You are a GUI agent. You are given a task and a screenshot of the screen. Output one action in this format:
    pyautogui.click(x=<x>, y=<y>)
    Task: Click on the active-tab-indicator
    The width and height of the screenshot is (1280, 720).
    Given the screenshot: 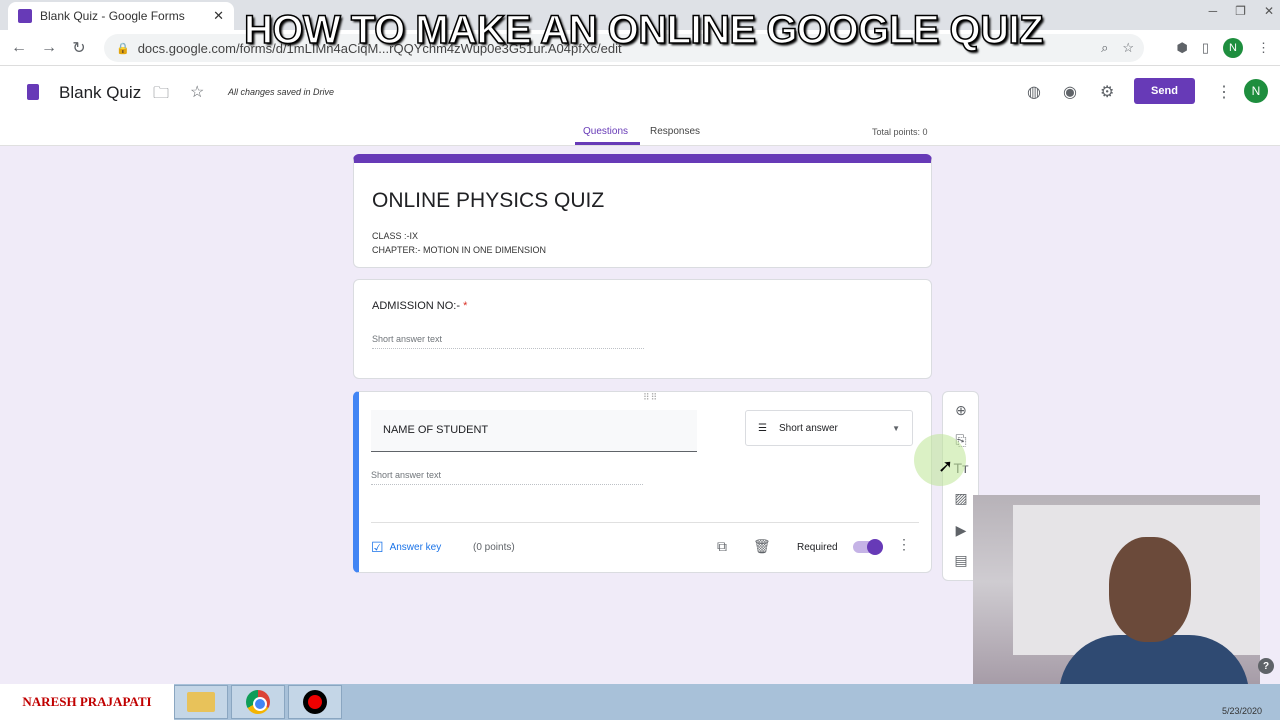 What is the action you would take?
    pyautogui.click(x=607, y=143)
    